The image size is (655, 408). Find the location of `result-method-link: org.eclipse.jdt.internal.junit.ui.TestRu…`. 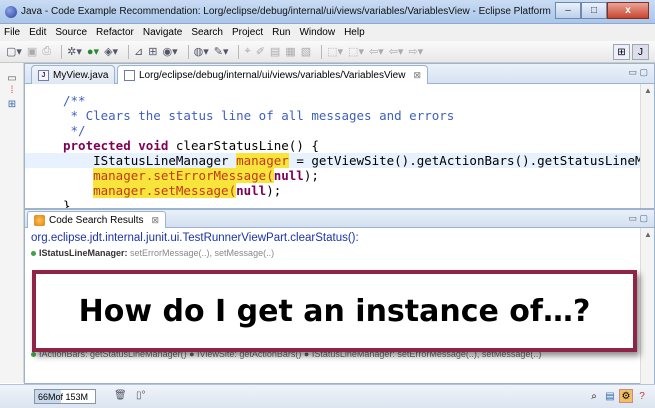

result-method-link: org.eclipse.jdt.internal.junit.ui.TestRu… is located at coordinates (195, 238).